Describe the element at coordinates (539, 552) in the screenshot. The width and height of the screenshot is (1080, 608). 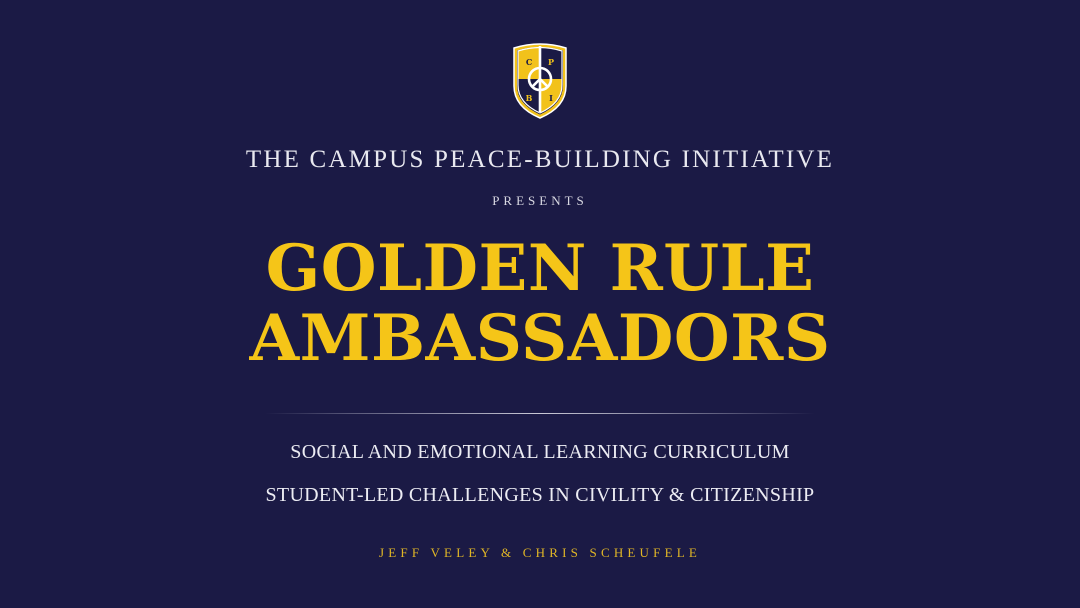
I see `authors-credit: JEFF VELEY & CHRIS SCHEUFELE` at that location.